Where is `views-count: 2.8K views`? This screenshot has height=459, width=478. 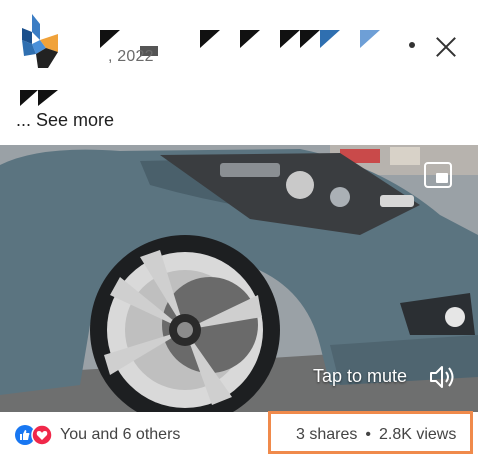
views-count: 2.8K views is located at coordinates (417, 434).